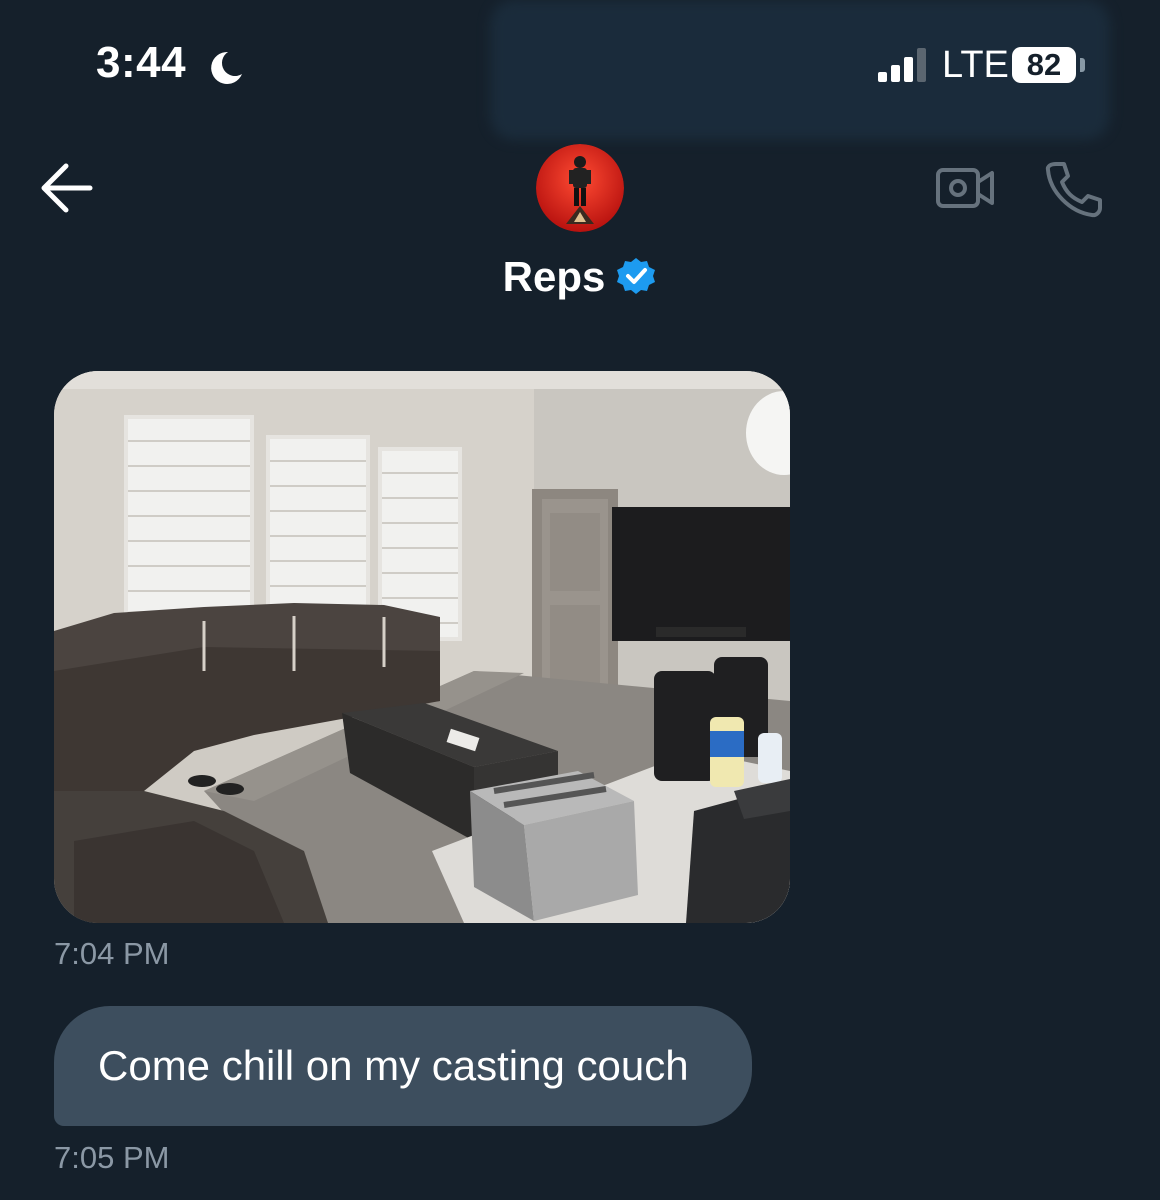 The width and height of the screenshot is (1160, 1200). What do you see at coordinates (393, 1065) in the screenshot?
I see `message-text: Come chill on my casting couch` at bounding box center [393, 1065].